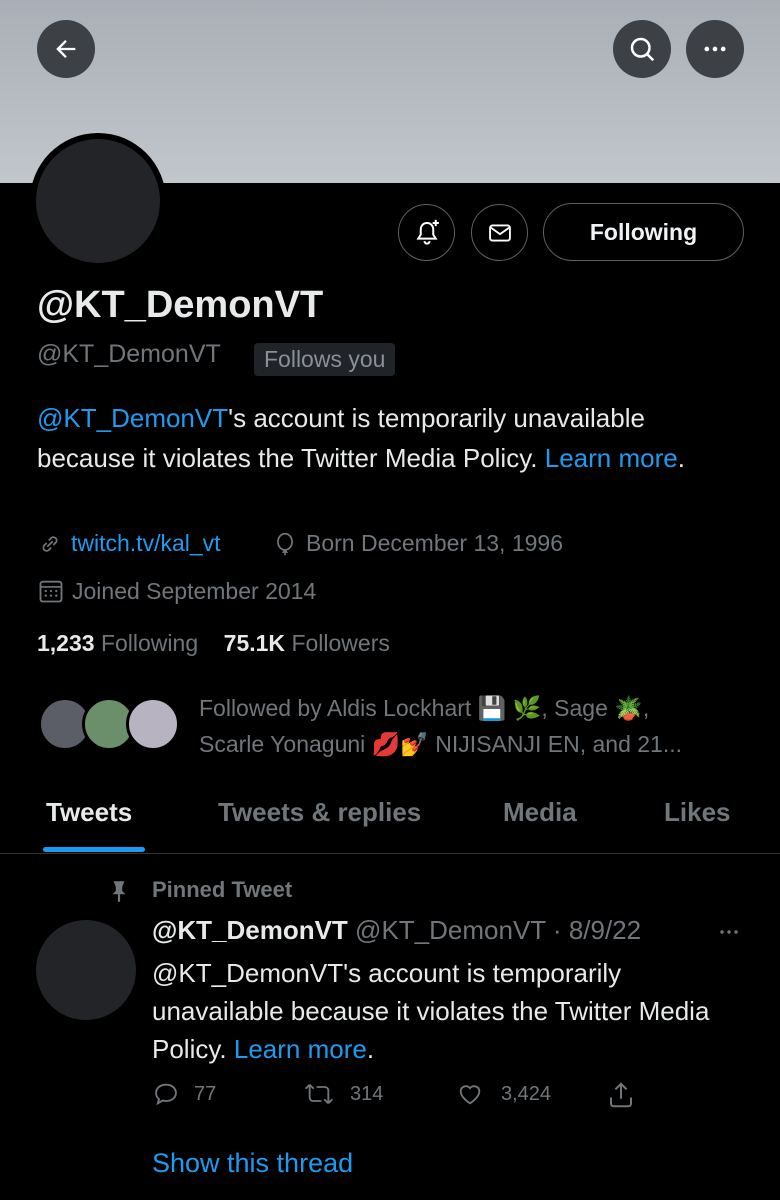 Image resolution: width=780 pixels, height=1200 pixels. Describe the element at coordinates (86, 970) in the screenshot. I see `tweet-avatar` at that location.